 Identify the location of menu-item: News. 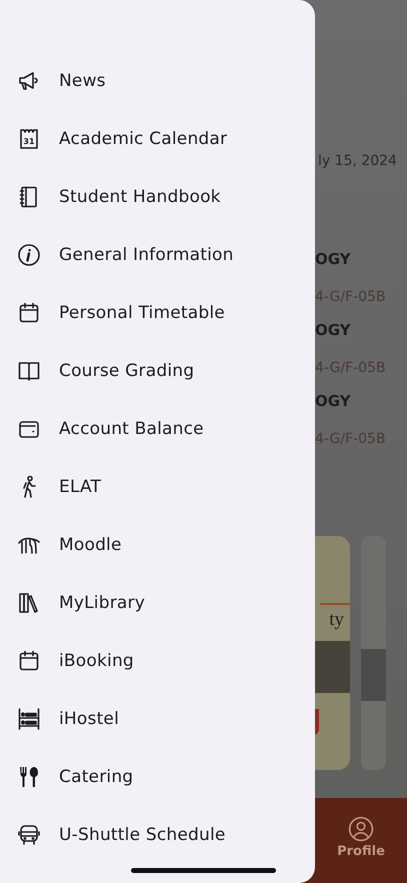
(82, 81).